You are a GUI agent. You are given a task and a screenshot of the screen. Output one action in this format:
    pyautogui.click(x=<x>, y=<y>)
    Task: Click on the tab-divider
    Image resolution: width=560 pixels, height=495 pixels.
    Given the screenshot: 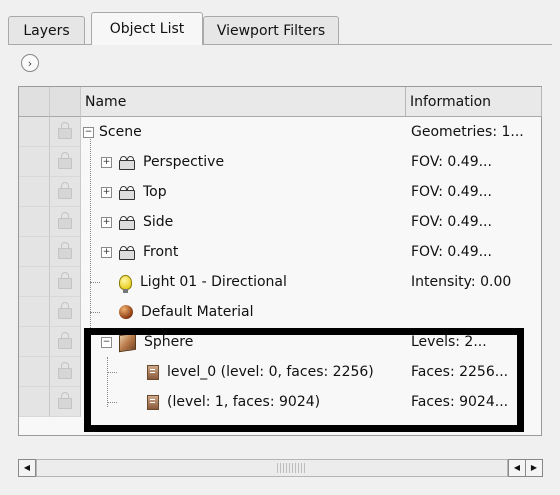 What is the action you would take?
    pyautogui.click(x=280, y=44)
    